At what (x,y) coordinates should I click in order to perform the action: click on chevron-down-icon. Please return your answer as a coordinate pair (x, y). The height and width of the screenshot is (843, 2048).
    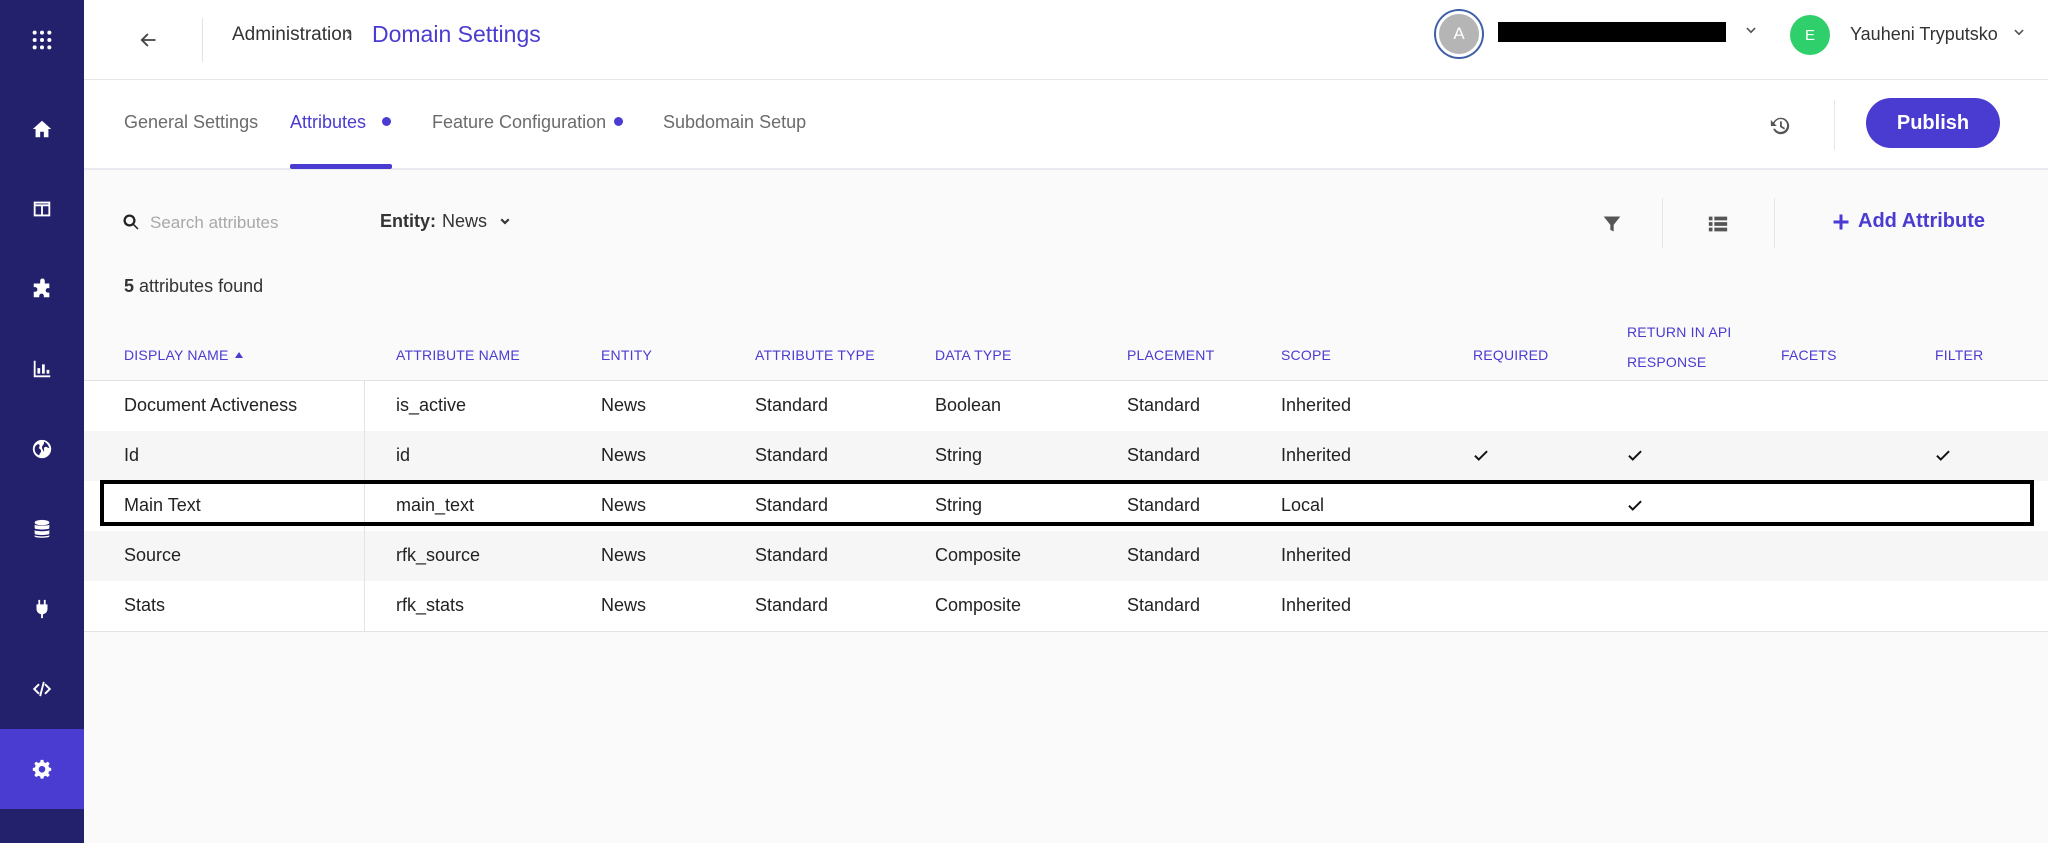
    Looking at the image, I should click on (505, 221).